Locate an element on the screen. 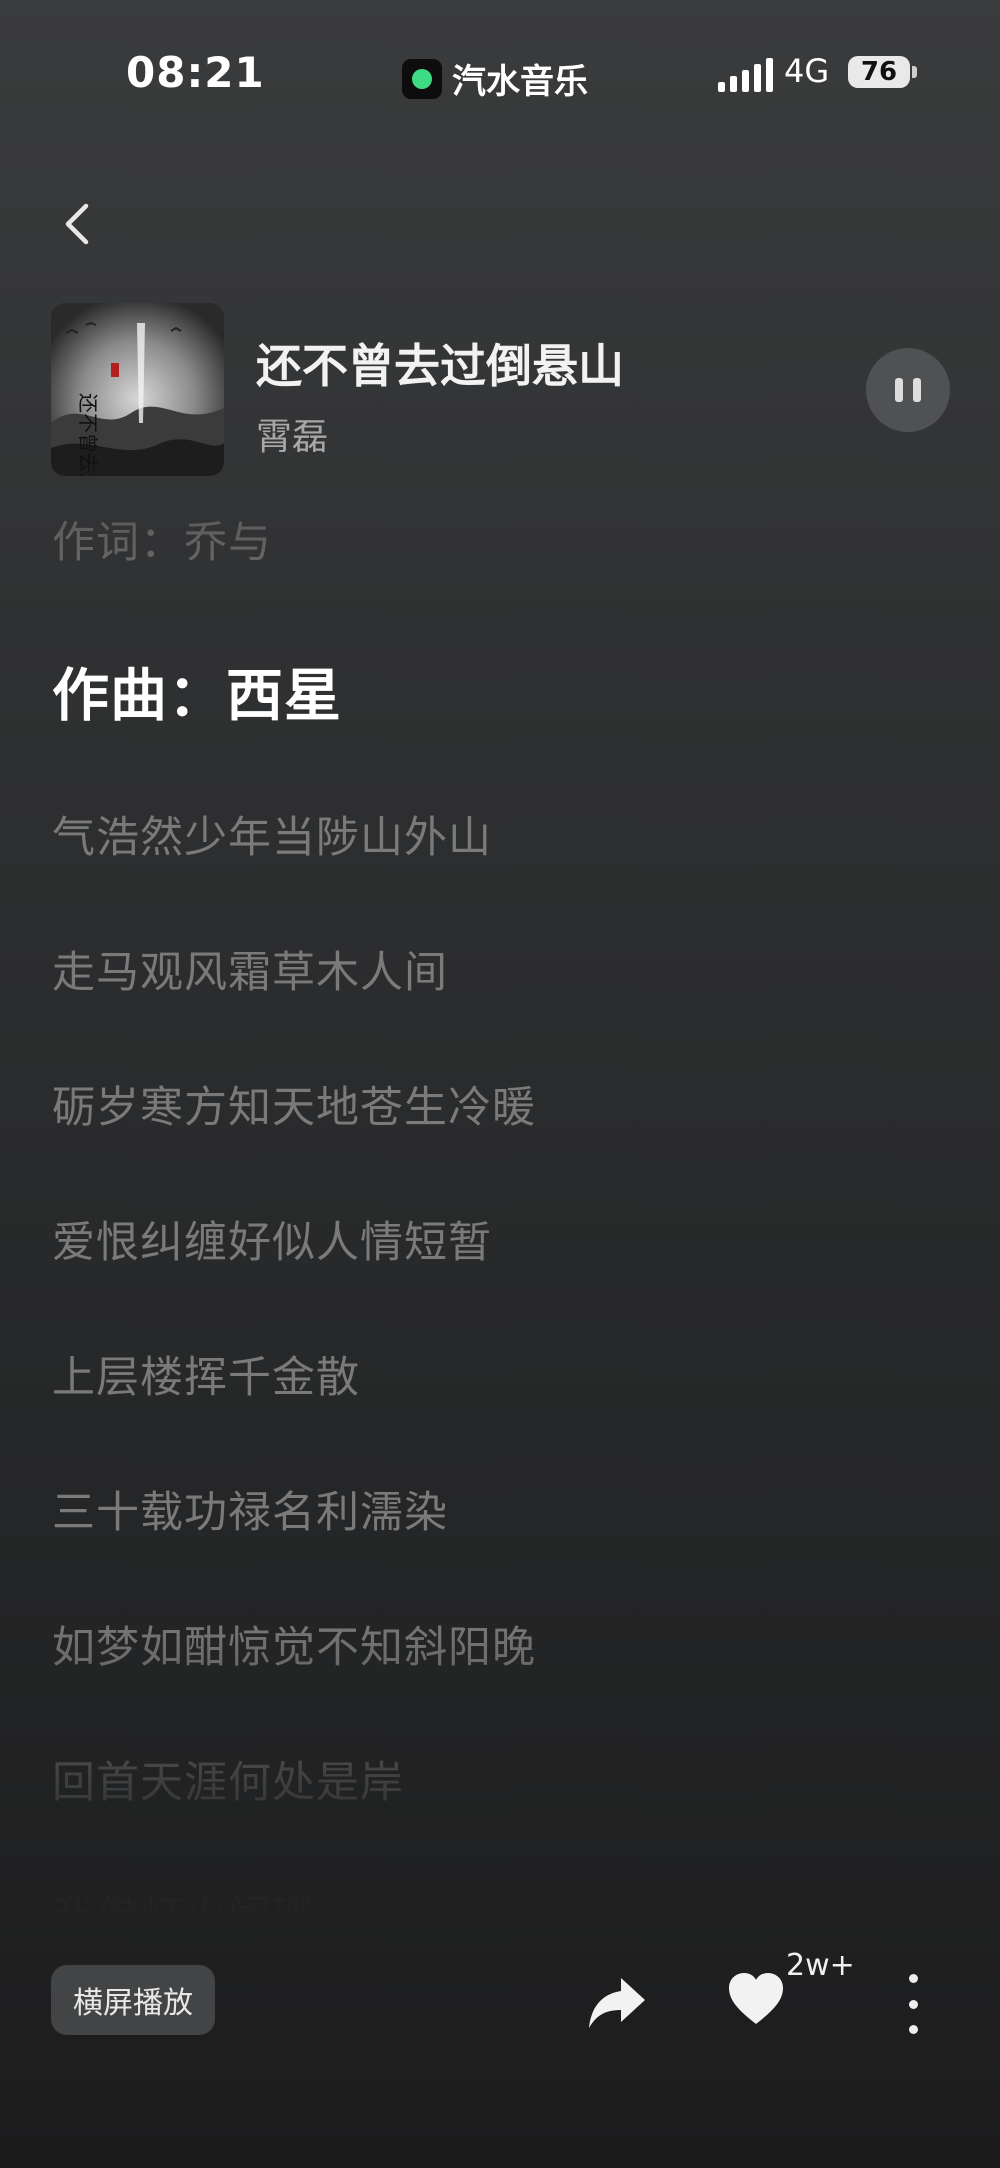 Image resolution: width=1000 pixels, height=2168 pixels. lyric-line: 如梦如酣惊觉不知斜阳晚 is located at coordinates (294, 1644).